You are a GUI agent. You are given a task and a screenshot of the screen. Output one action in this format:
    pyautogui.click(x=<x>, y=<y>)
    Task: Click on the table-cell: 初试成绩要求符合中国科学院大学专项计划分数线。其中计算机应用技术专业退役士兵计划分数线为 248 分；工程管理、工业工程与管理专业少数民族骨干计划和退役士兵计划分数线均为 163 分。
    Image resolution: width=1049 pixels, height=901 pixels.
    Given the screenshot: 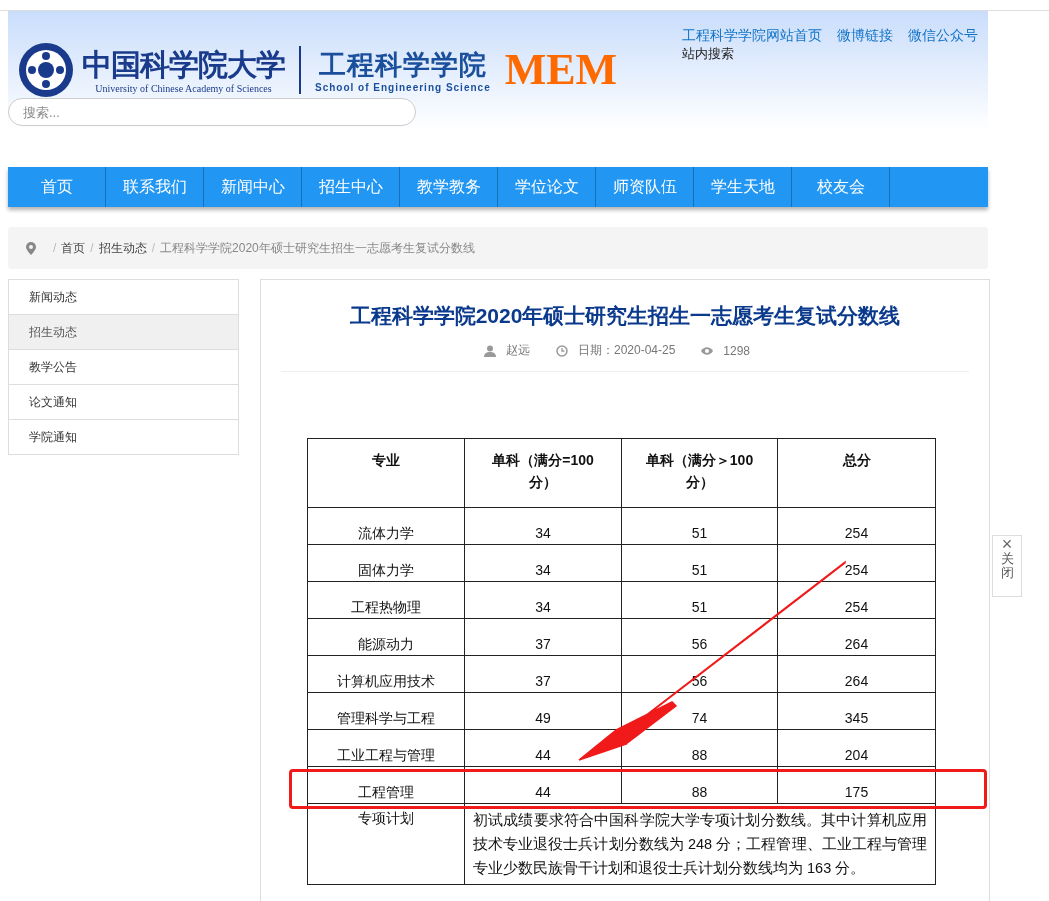 What is the action you would take?
    pyautogui.click(x=700, y=844)
    